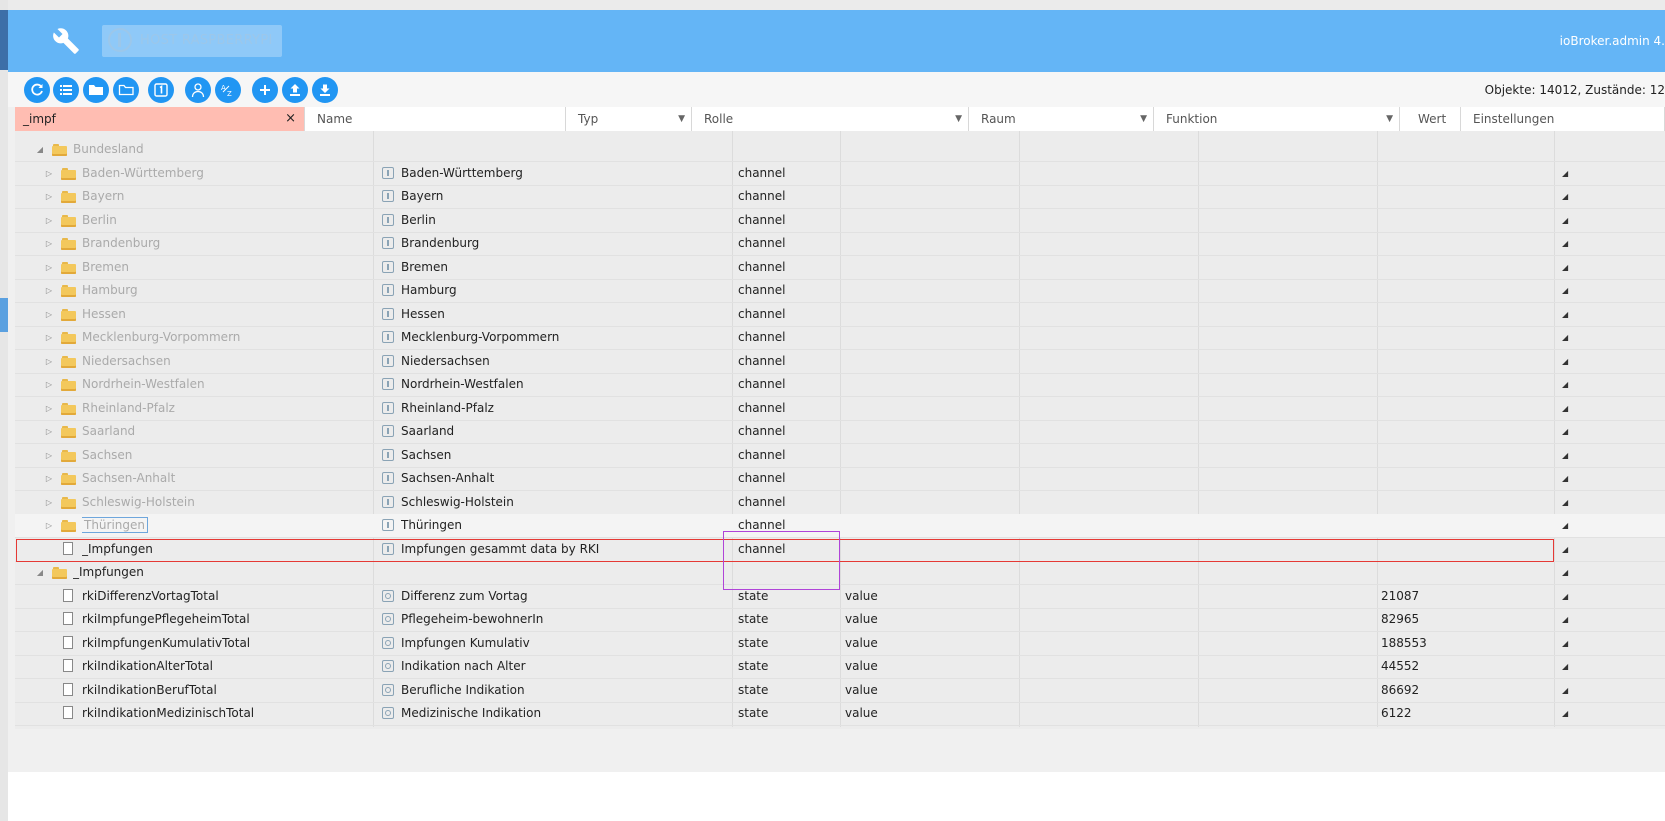  What do you see at coordinates (840, 197) in the screenshot?
I see `table-row: ▷ Bayern Bayern channel ◢` at bounding box center [840, 197].